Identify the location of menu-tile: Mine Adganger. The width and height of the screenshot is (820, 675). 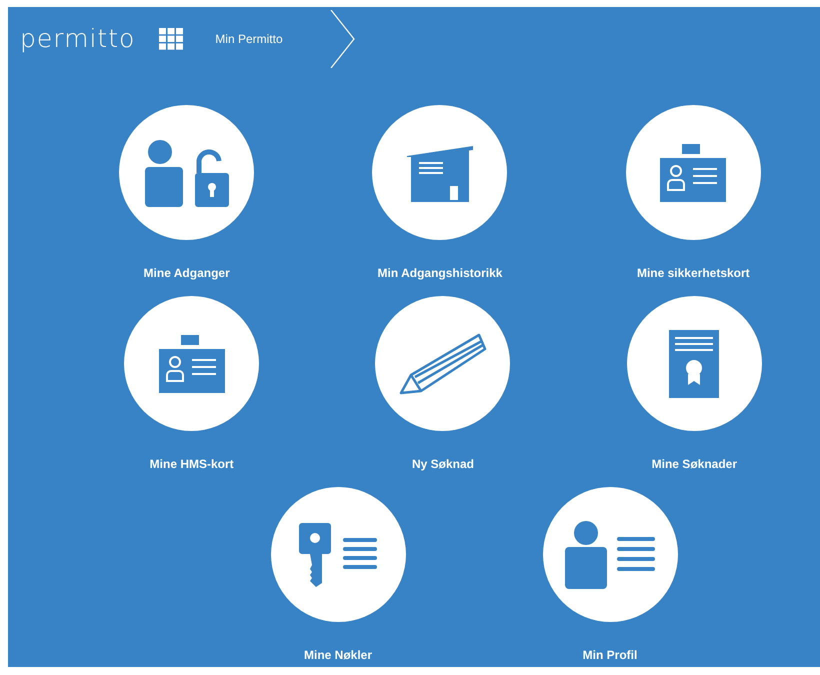
(187, 192).